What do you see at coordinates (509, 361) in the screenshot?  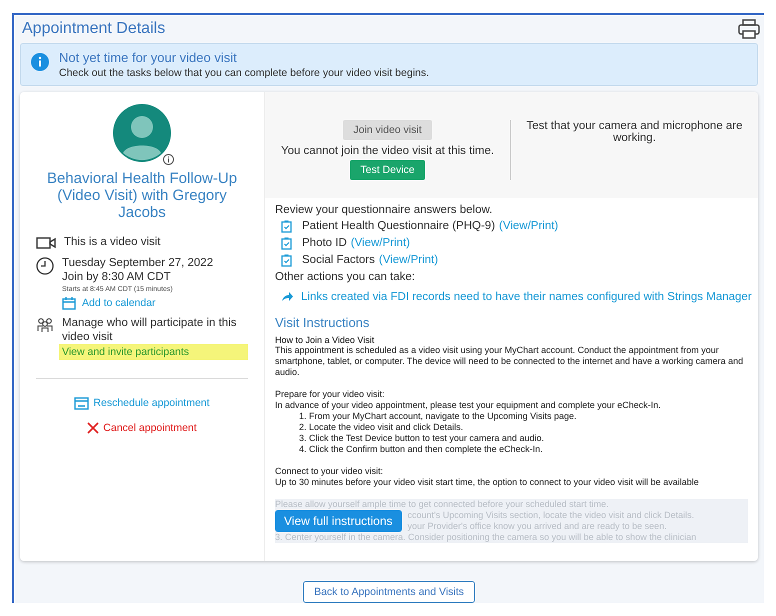 I see `instructions-text: This appointment is scheduled as a video visit using your MyChart account. Conduct the appointment from your smartphone, tablet, or computer. The device will need to be connected to the internet and have a working camera and audio.` at bounding box center [509, 361].